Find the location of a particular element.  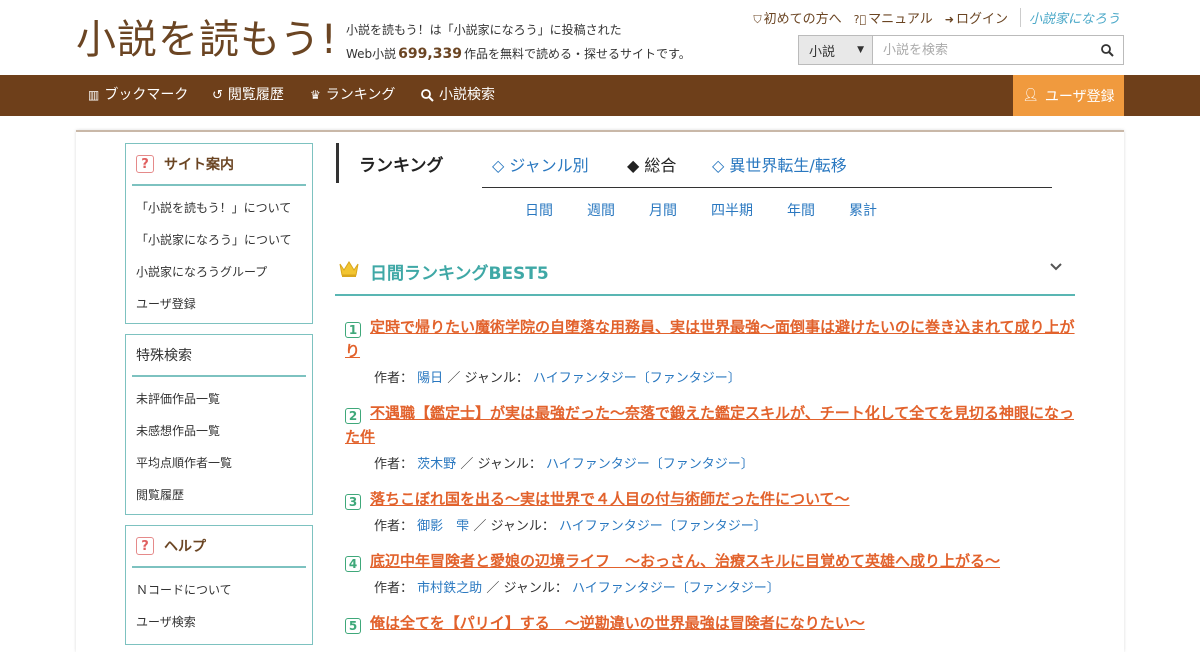

tab-overall: ◆ 総合 is located at coordinates (651, 164).